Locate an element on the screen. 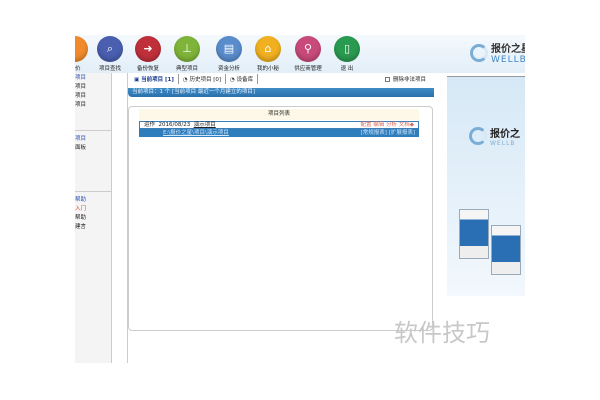 This screenshot has height=400, width=600. toolbar-backup-restore: ➜ 备份恢复 is located at coordinates (148, 54).